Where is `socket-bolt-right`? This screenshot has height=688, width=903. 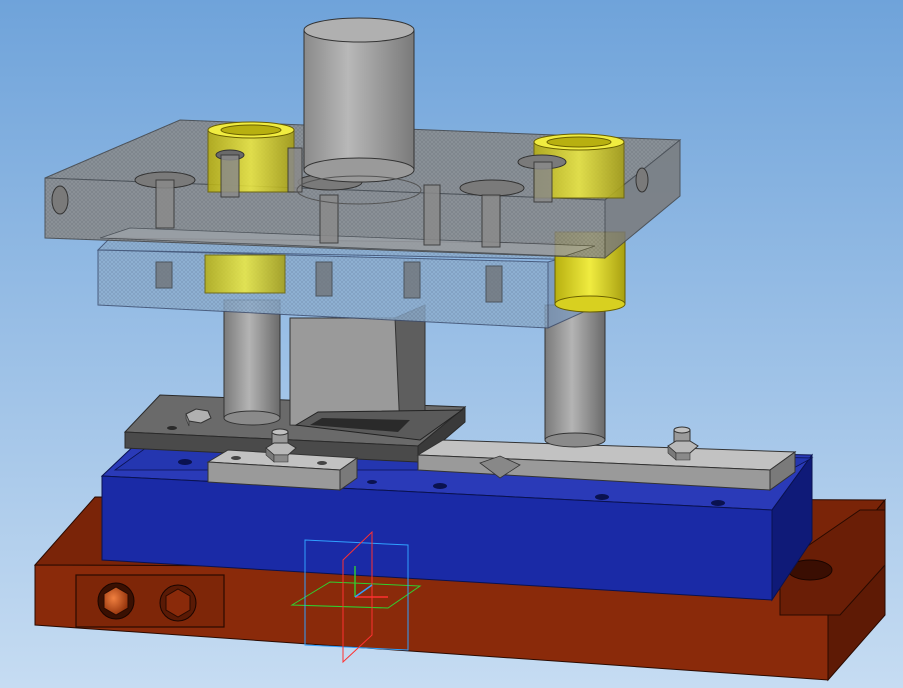
socket-bolt-right is located at coordinates (178, 603).